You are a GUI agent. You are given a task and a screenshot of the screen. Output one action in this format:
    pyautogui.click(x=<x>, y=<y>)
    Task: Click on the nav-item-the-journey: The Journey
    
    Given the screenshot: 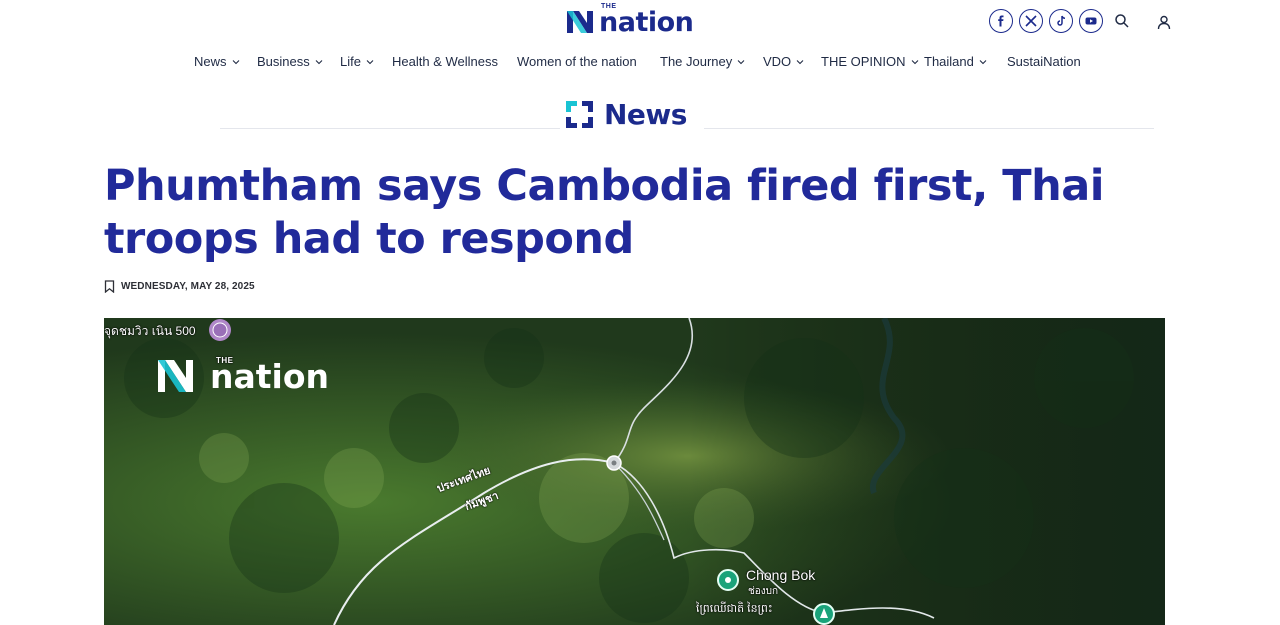 What is the action you would take?
    pyautogui.click(x=702, y=61)
    